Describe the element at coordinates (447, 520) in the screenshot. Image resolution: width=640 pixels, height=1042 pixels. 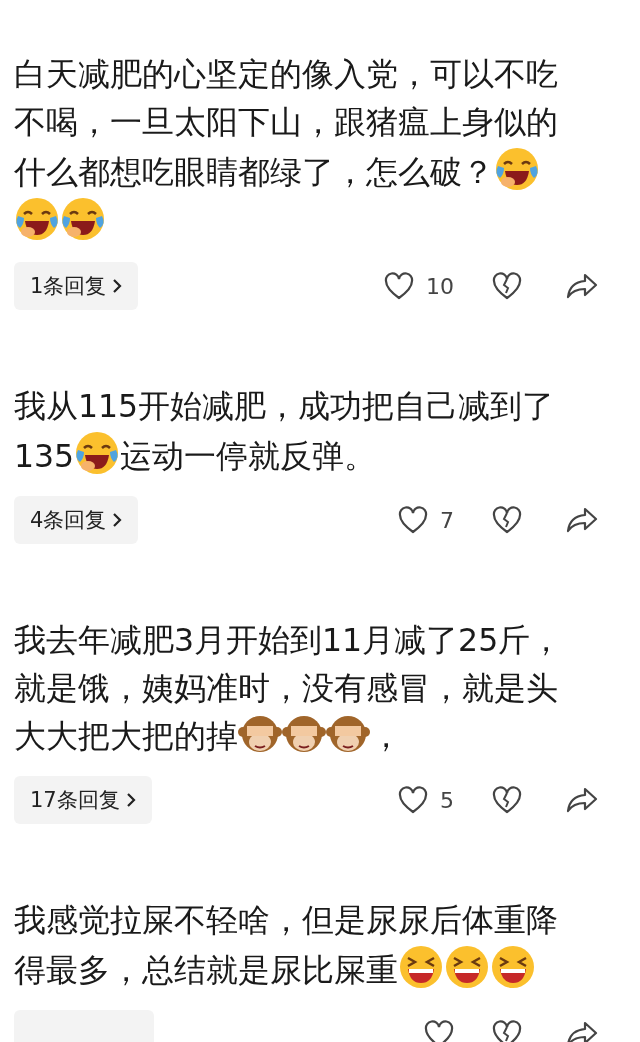
I see `like-count: 7` at that location.